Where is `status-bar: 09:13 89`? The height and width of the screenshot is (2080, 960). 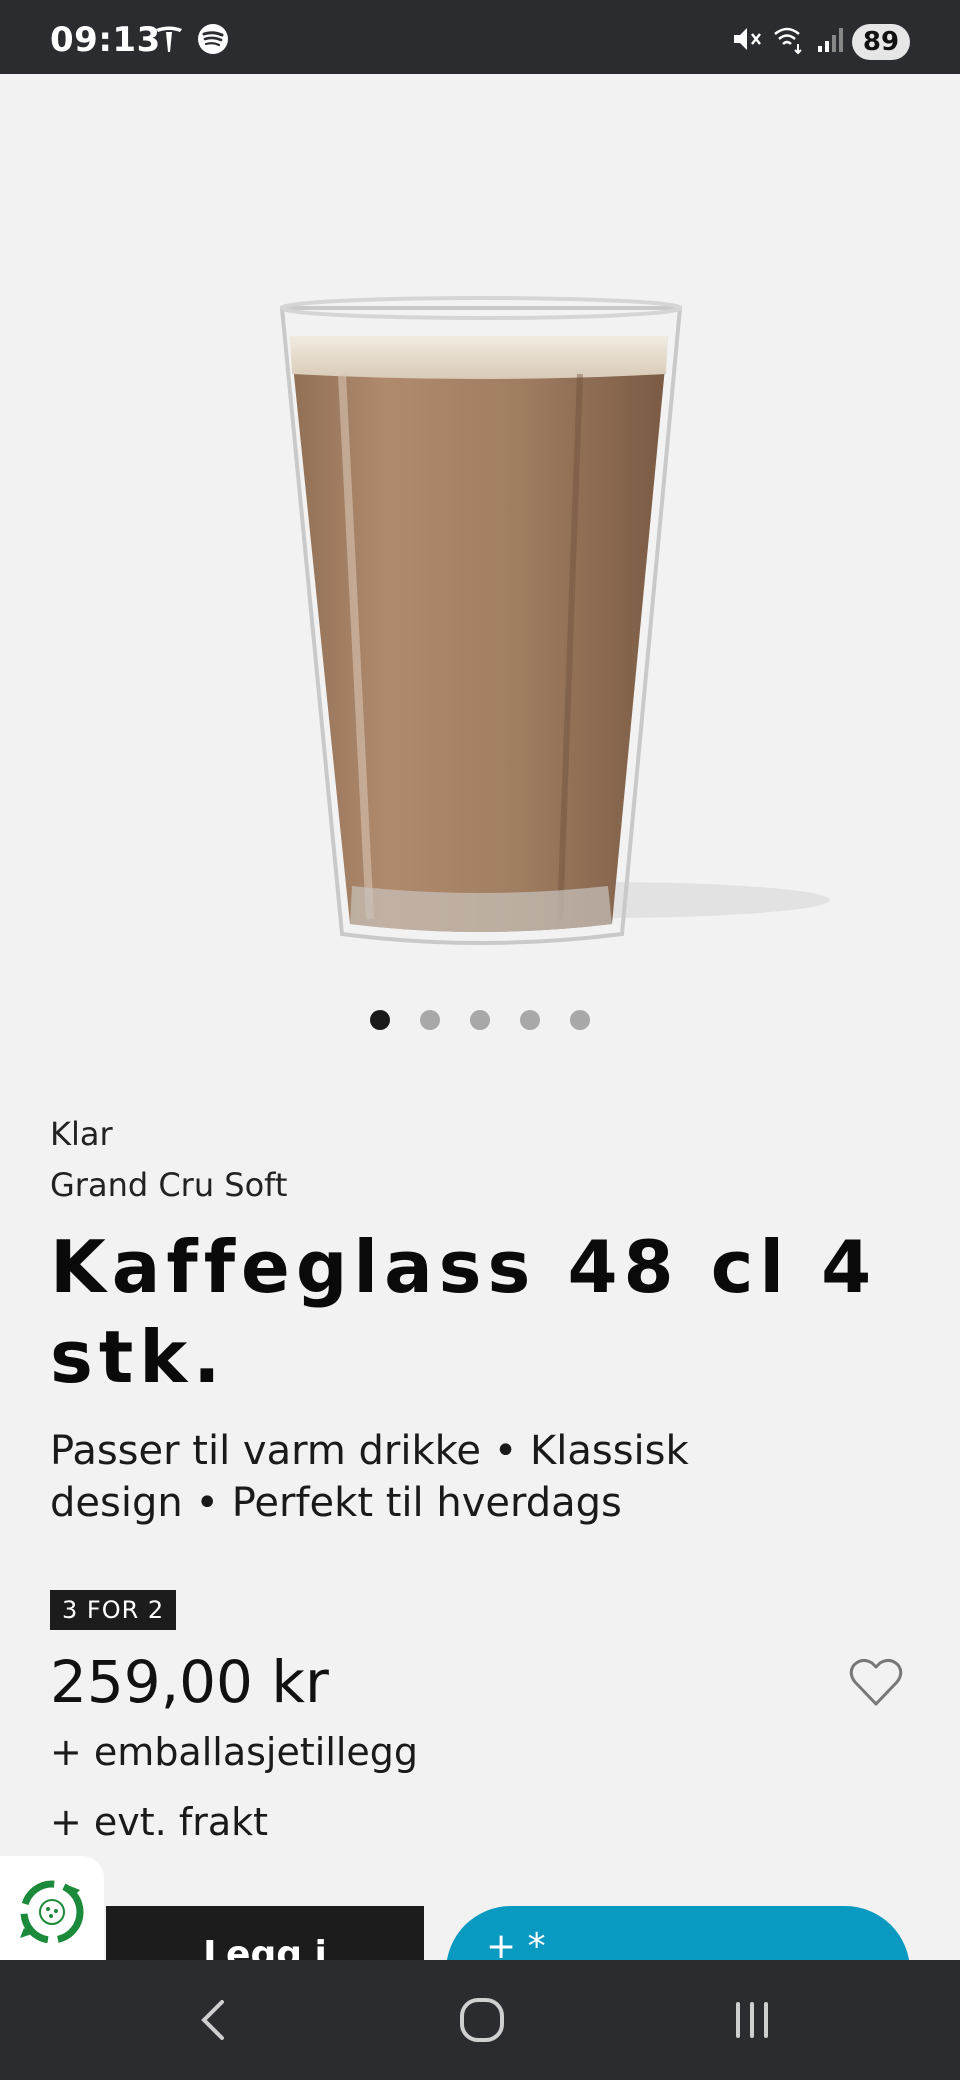 status-bar: 09:13 89 is located at coordinates (480, 37).